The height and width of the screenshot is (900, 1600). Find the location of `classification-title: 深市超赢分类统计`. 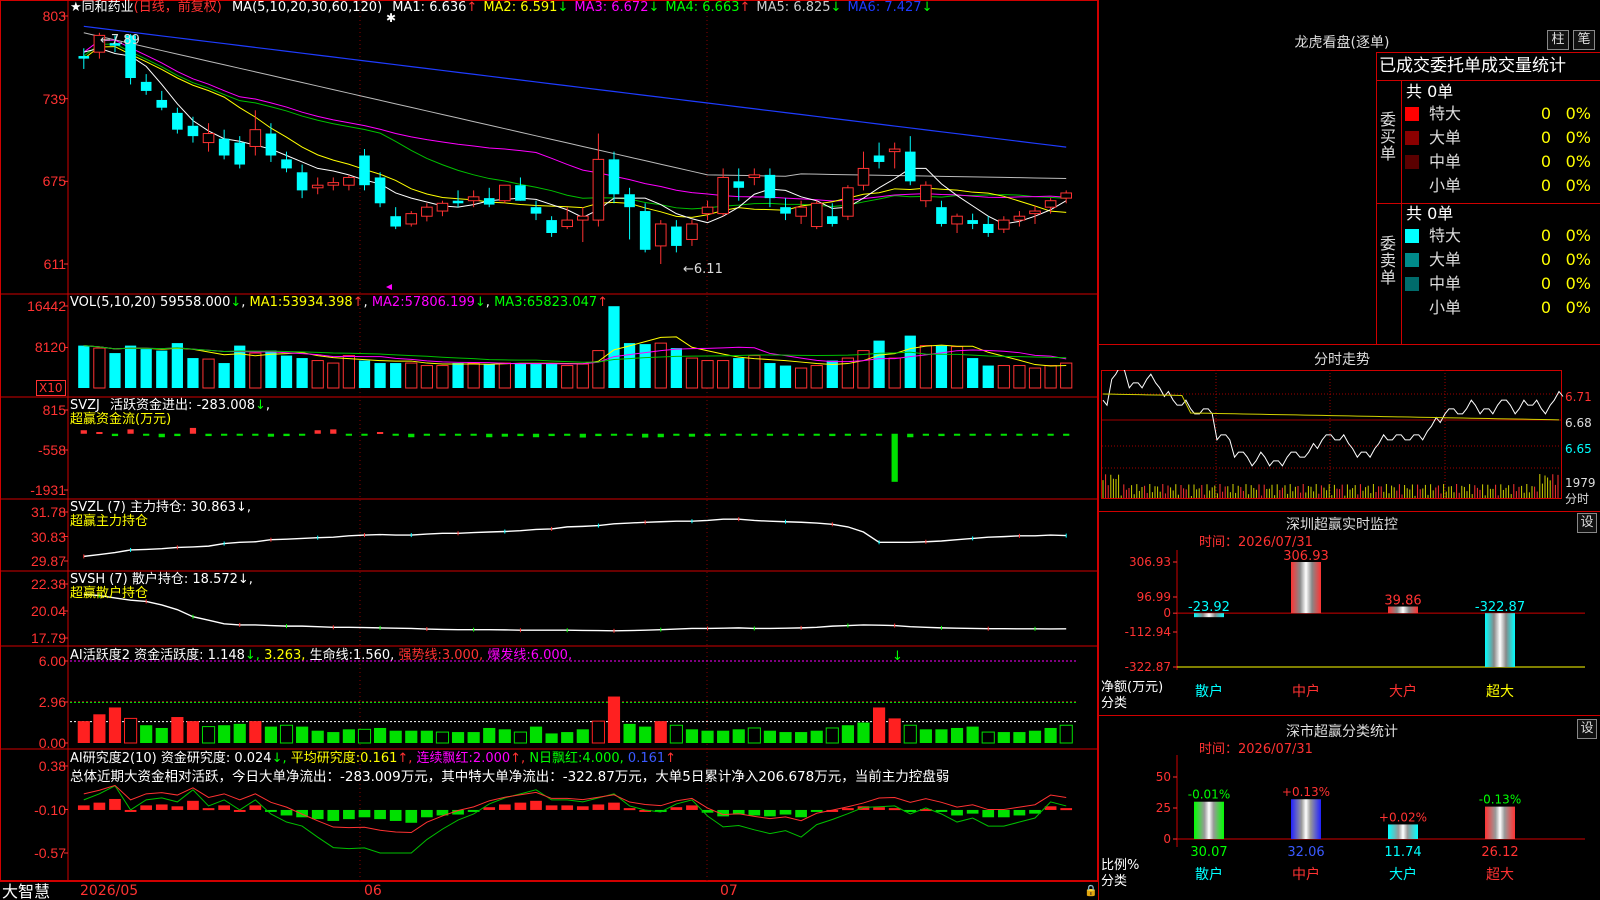

classification-title: 深市超赢分类统计 is located at coordinates (1342, 732).